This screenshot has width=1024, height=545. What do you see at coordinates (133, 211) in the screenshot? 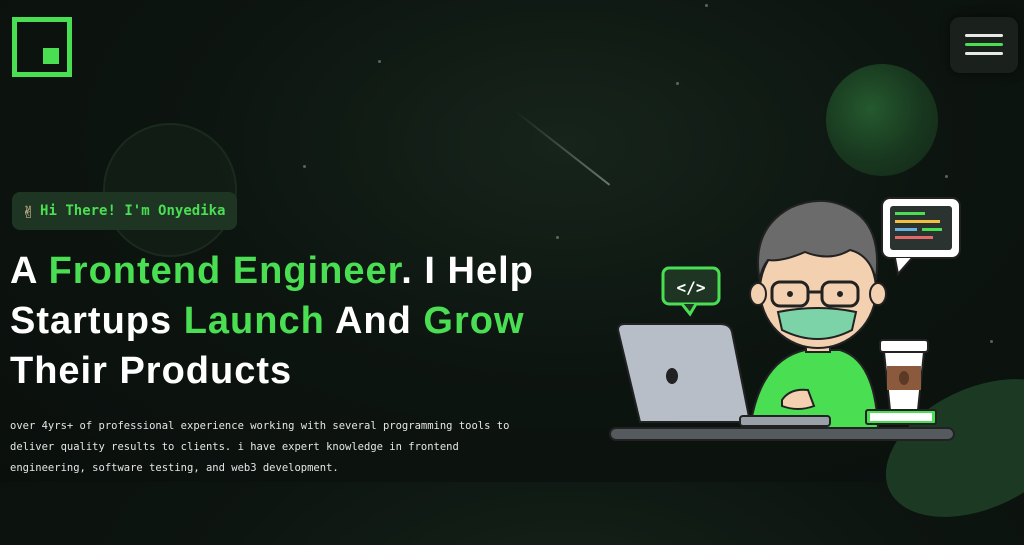
I see `greeting-text: Hi There! I'm Onyedika` at bounding box center [133, 211].